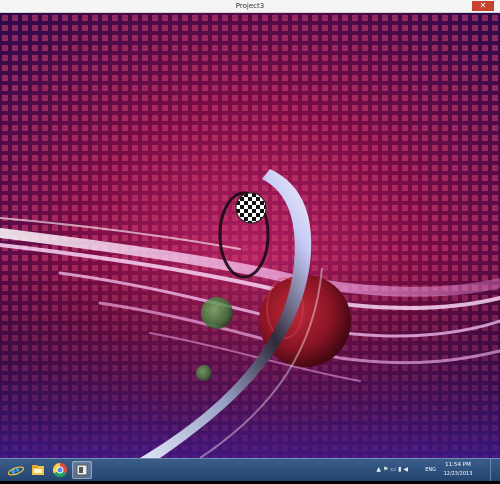 This screenshot has width=500, height=484. I want to click on clock-time: 11:54 PM, so click(458, 465).